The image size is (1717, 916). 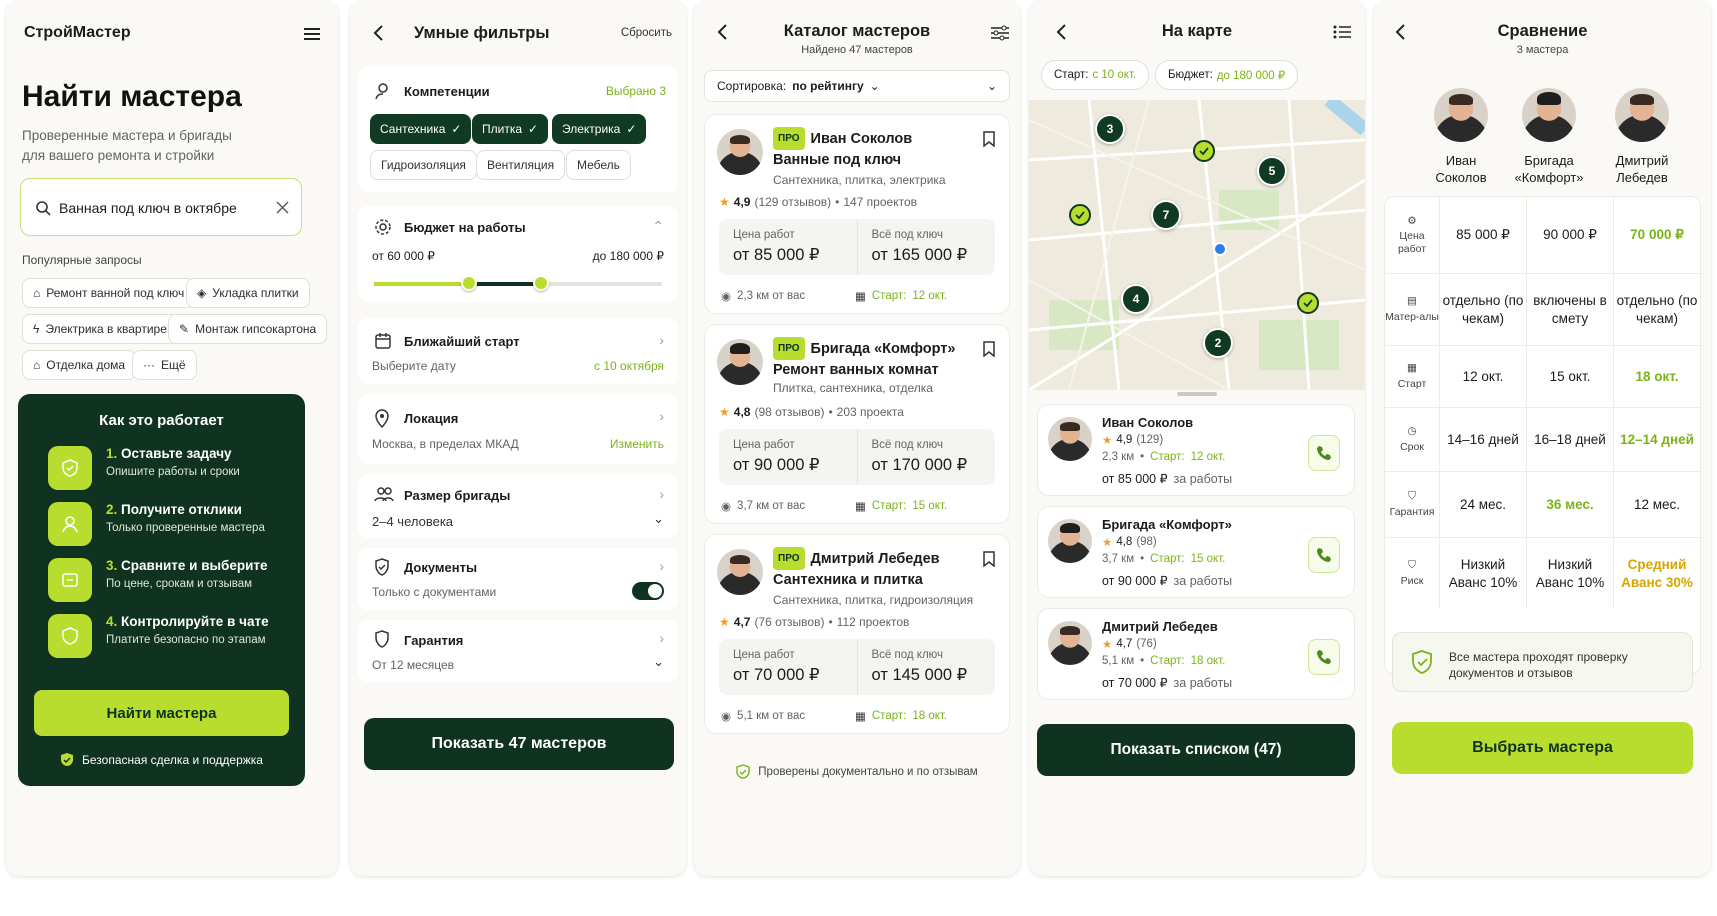 I want to click on user-icon, so click(x=381, y=91).